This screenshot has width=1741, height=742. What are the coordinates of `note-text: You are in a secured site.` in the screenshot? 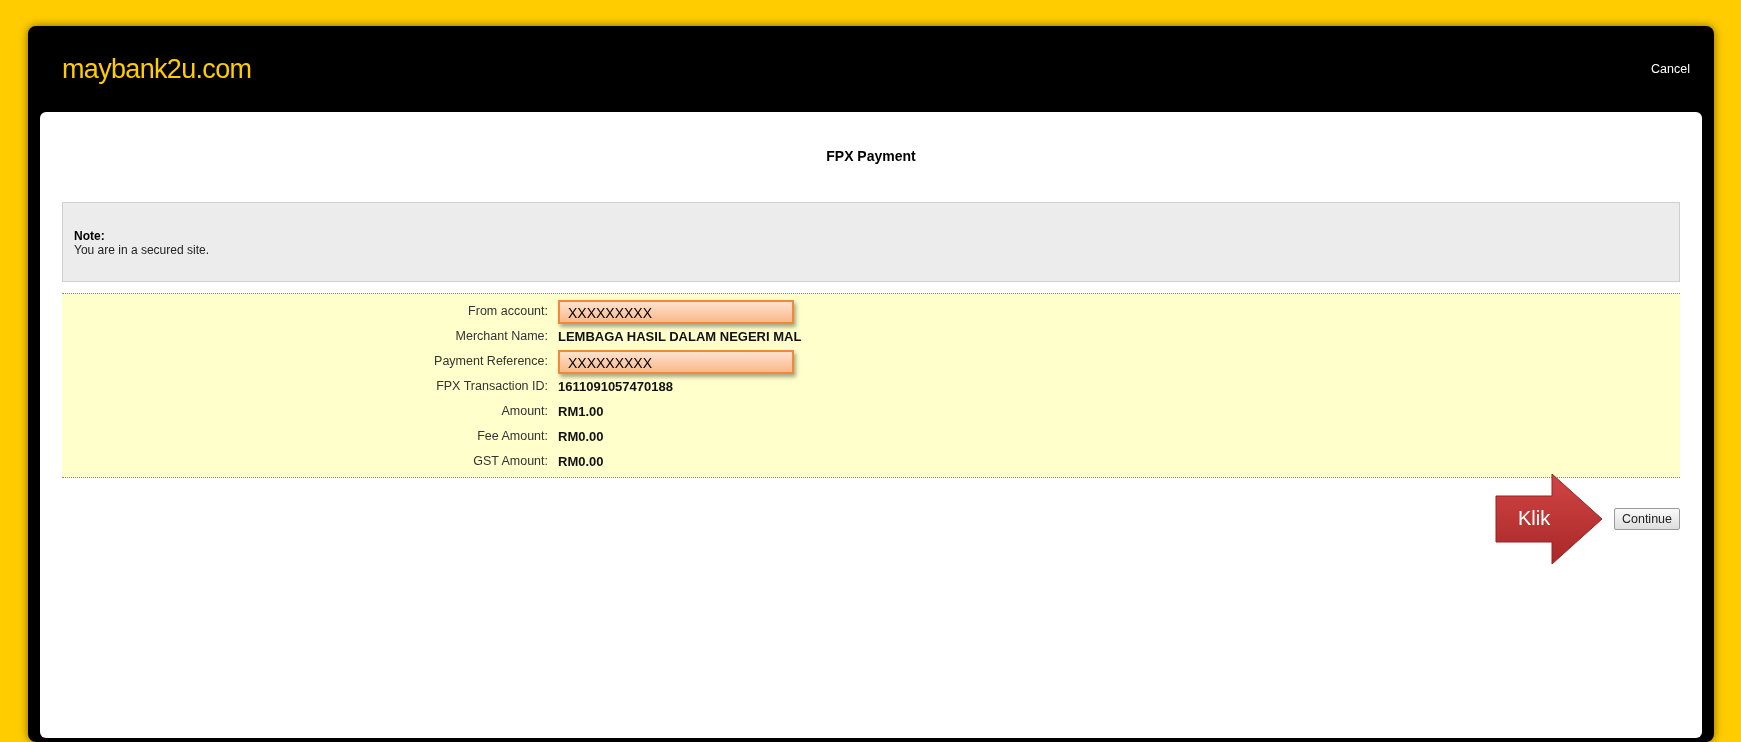 It's located at (142, 250).